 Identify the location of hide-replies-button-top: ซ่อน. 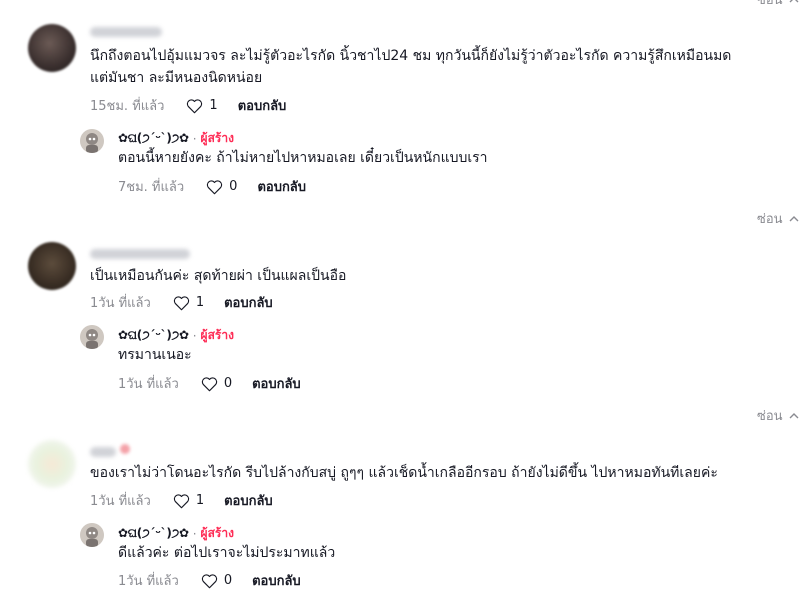
(778, 5).